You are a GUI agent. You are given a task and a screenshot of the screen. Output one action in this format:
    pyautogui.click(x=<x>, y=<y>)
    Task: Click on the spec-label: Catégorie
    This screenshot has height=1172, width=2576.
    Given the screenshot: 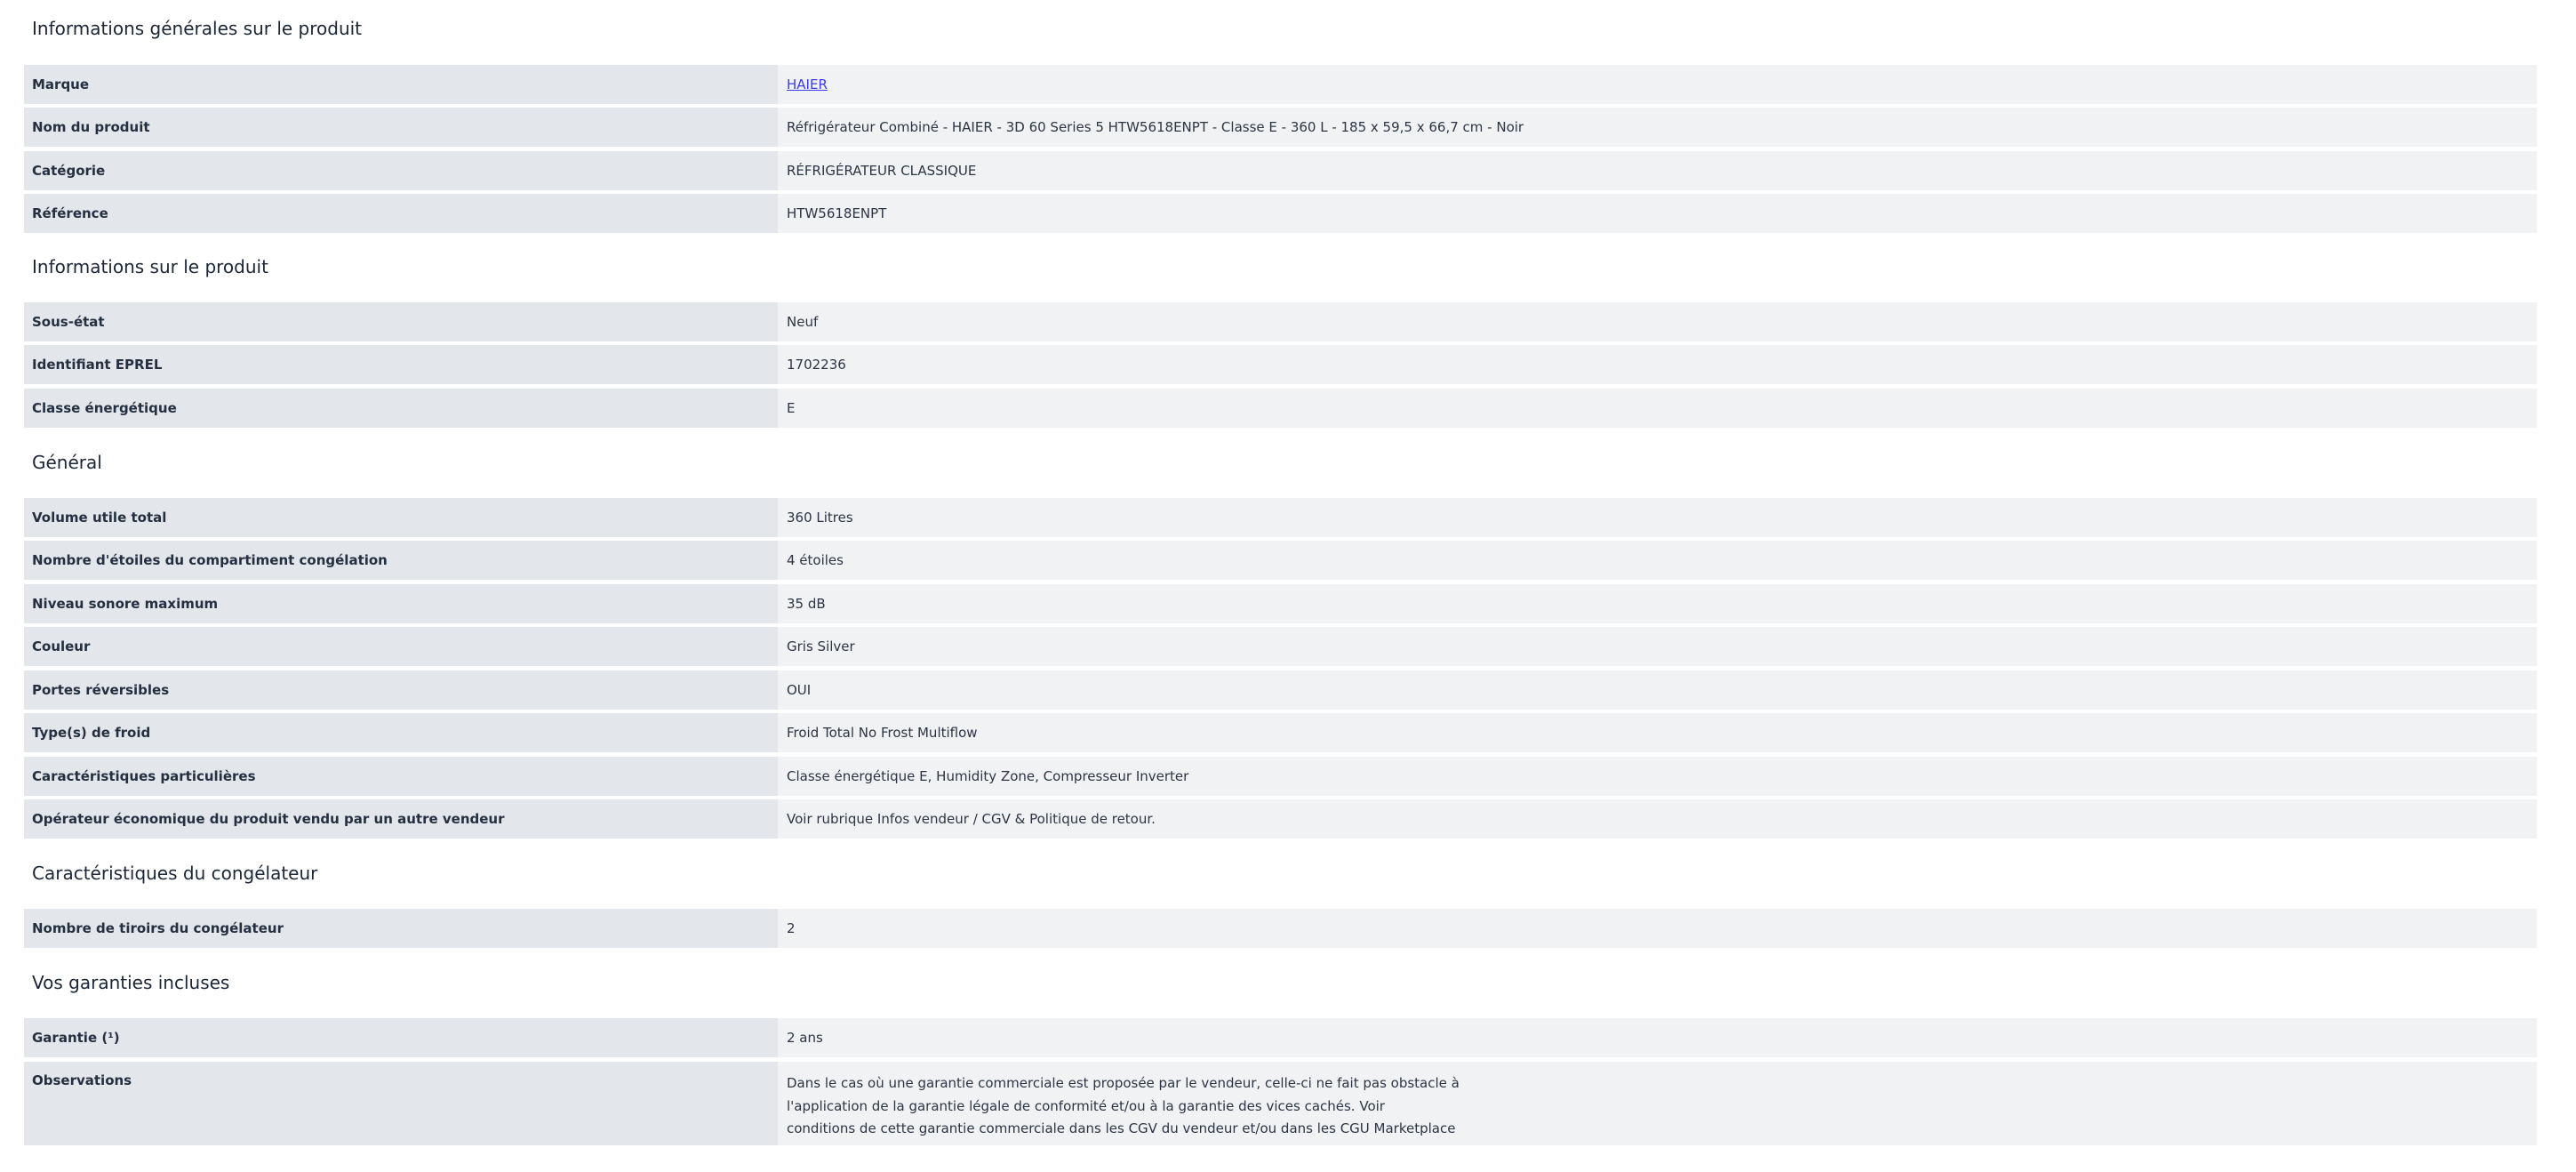 What is the action you would take?
    pyautogui.click(x=401, y=170)
    